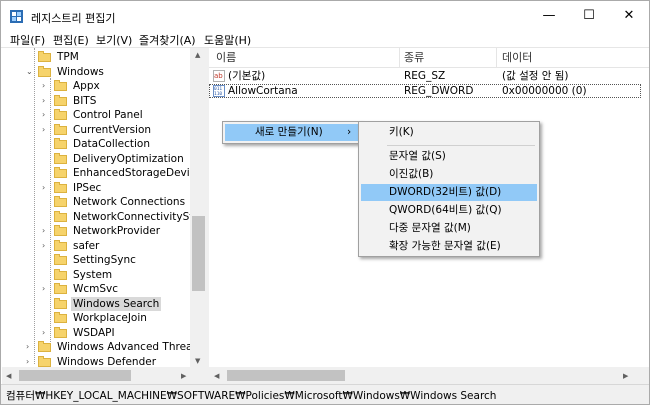 The image size is (650, 405). I want to click on menu-item-multi-string: 다중 문자열 값(M), so click(449, 228).